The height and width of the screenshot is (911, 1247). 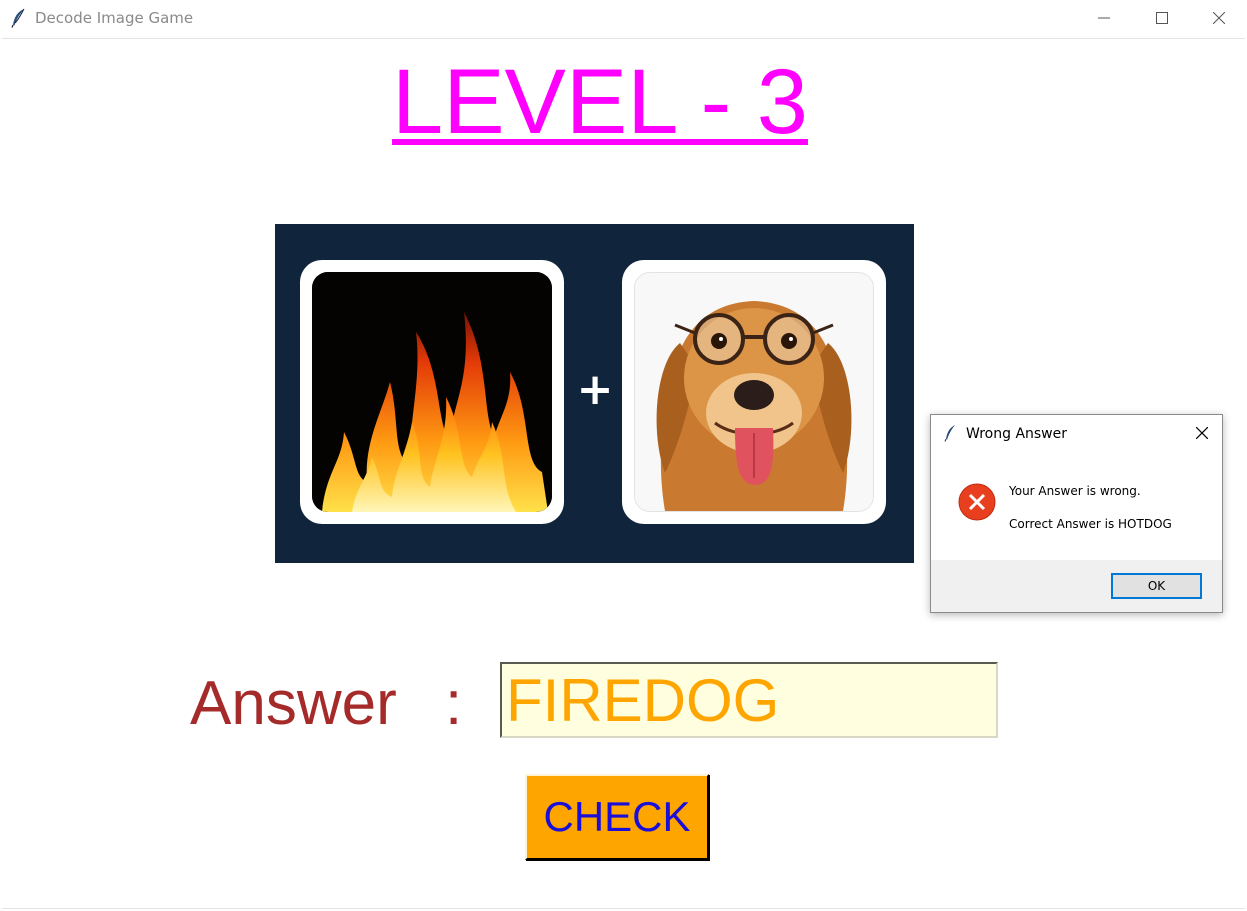 I want to click on answer-input, so click(x=749, y=700).